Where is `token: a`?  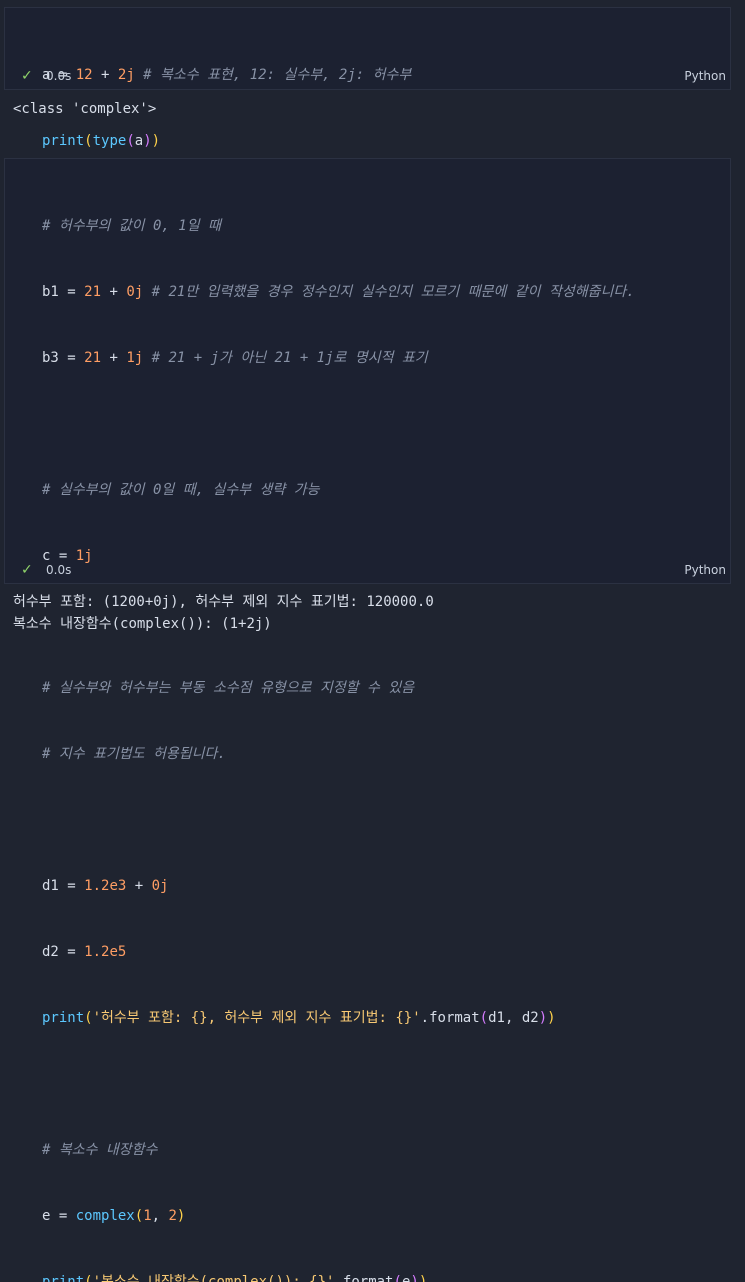 token: a is located at coordinates (139, 141).